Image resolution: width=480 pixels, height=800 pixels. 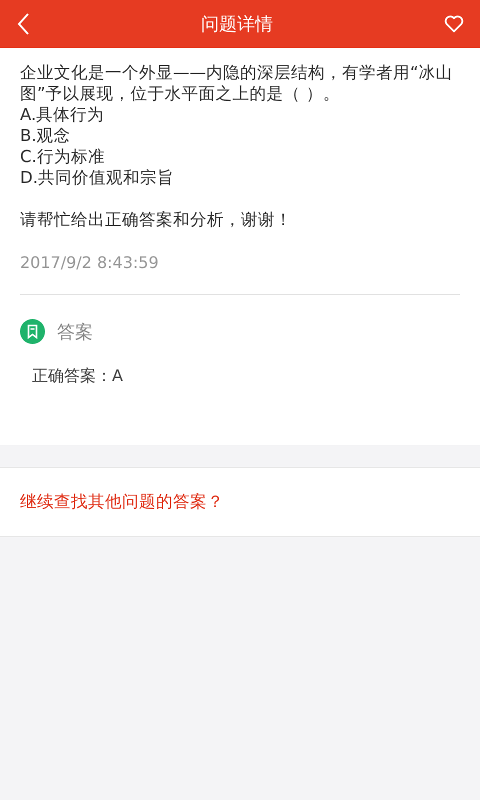 What do you see at coordinates (122, 502) in the screenshot?
I see `more-answers-link: 继续查找其他问题的答案？` at bounding box center [122, 502].